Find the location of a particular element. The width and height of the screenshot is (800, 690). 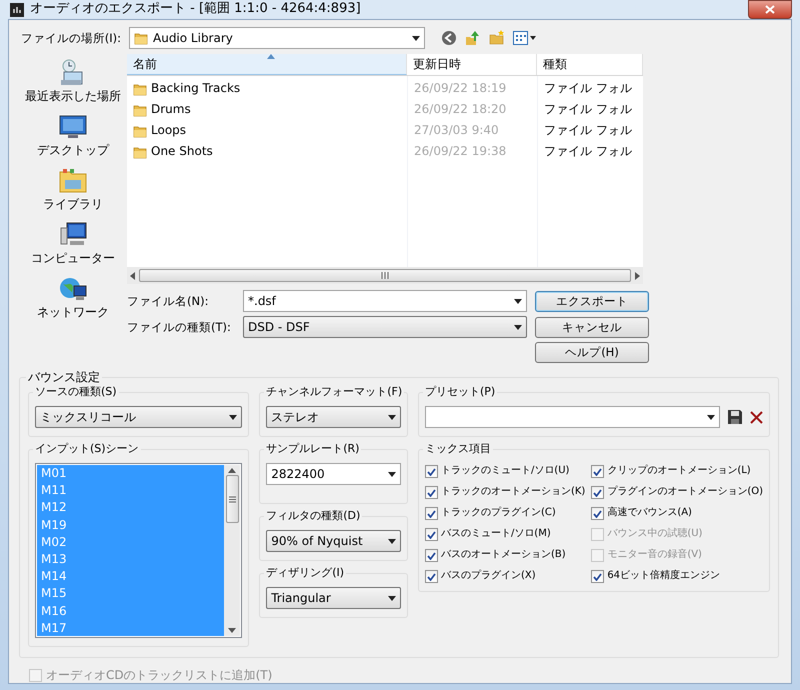

place-label: コンピューター is located at coordinates (73, 258).